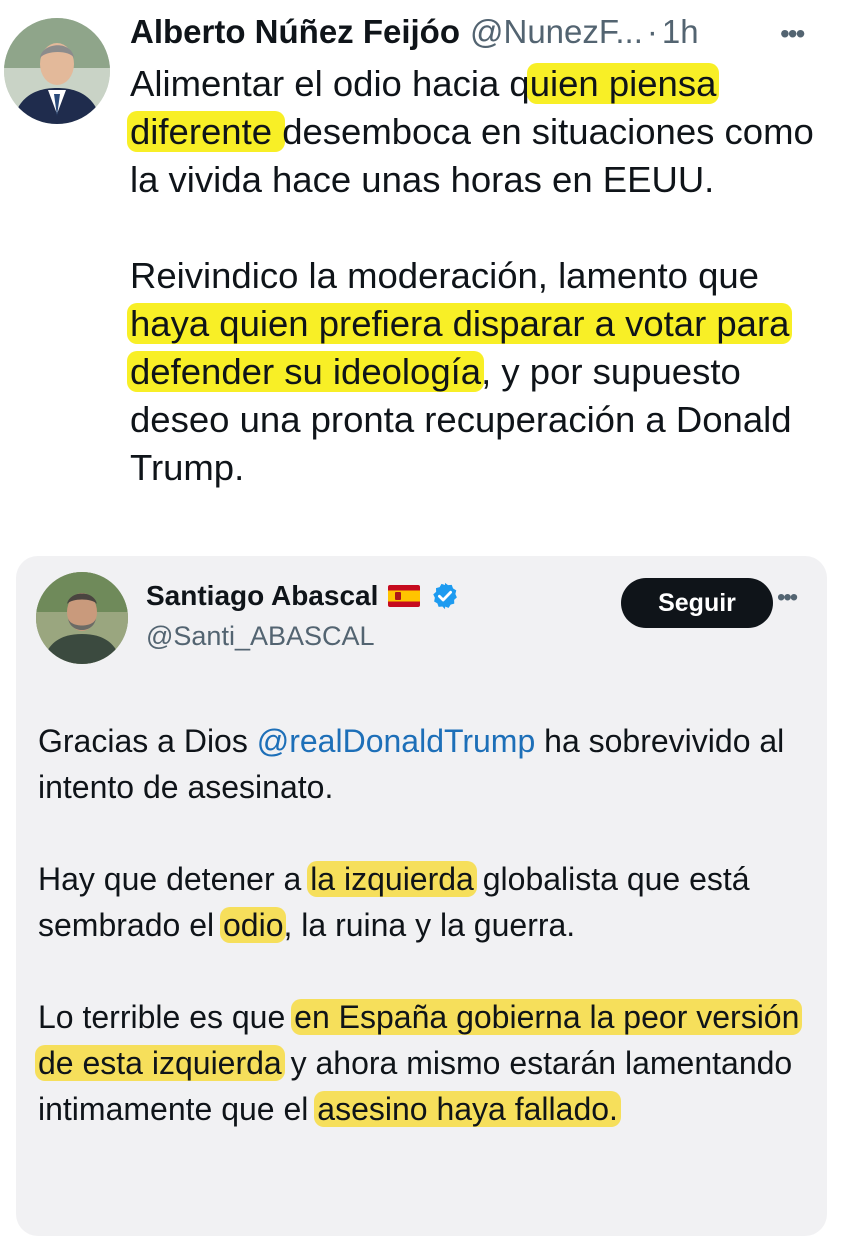  Describe the element at coordinates (166, 1017) in the screenshot. I see `text-segment: Lo terrible es que` at that location.